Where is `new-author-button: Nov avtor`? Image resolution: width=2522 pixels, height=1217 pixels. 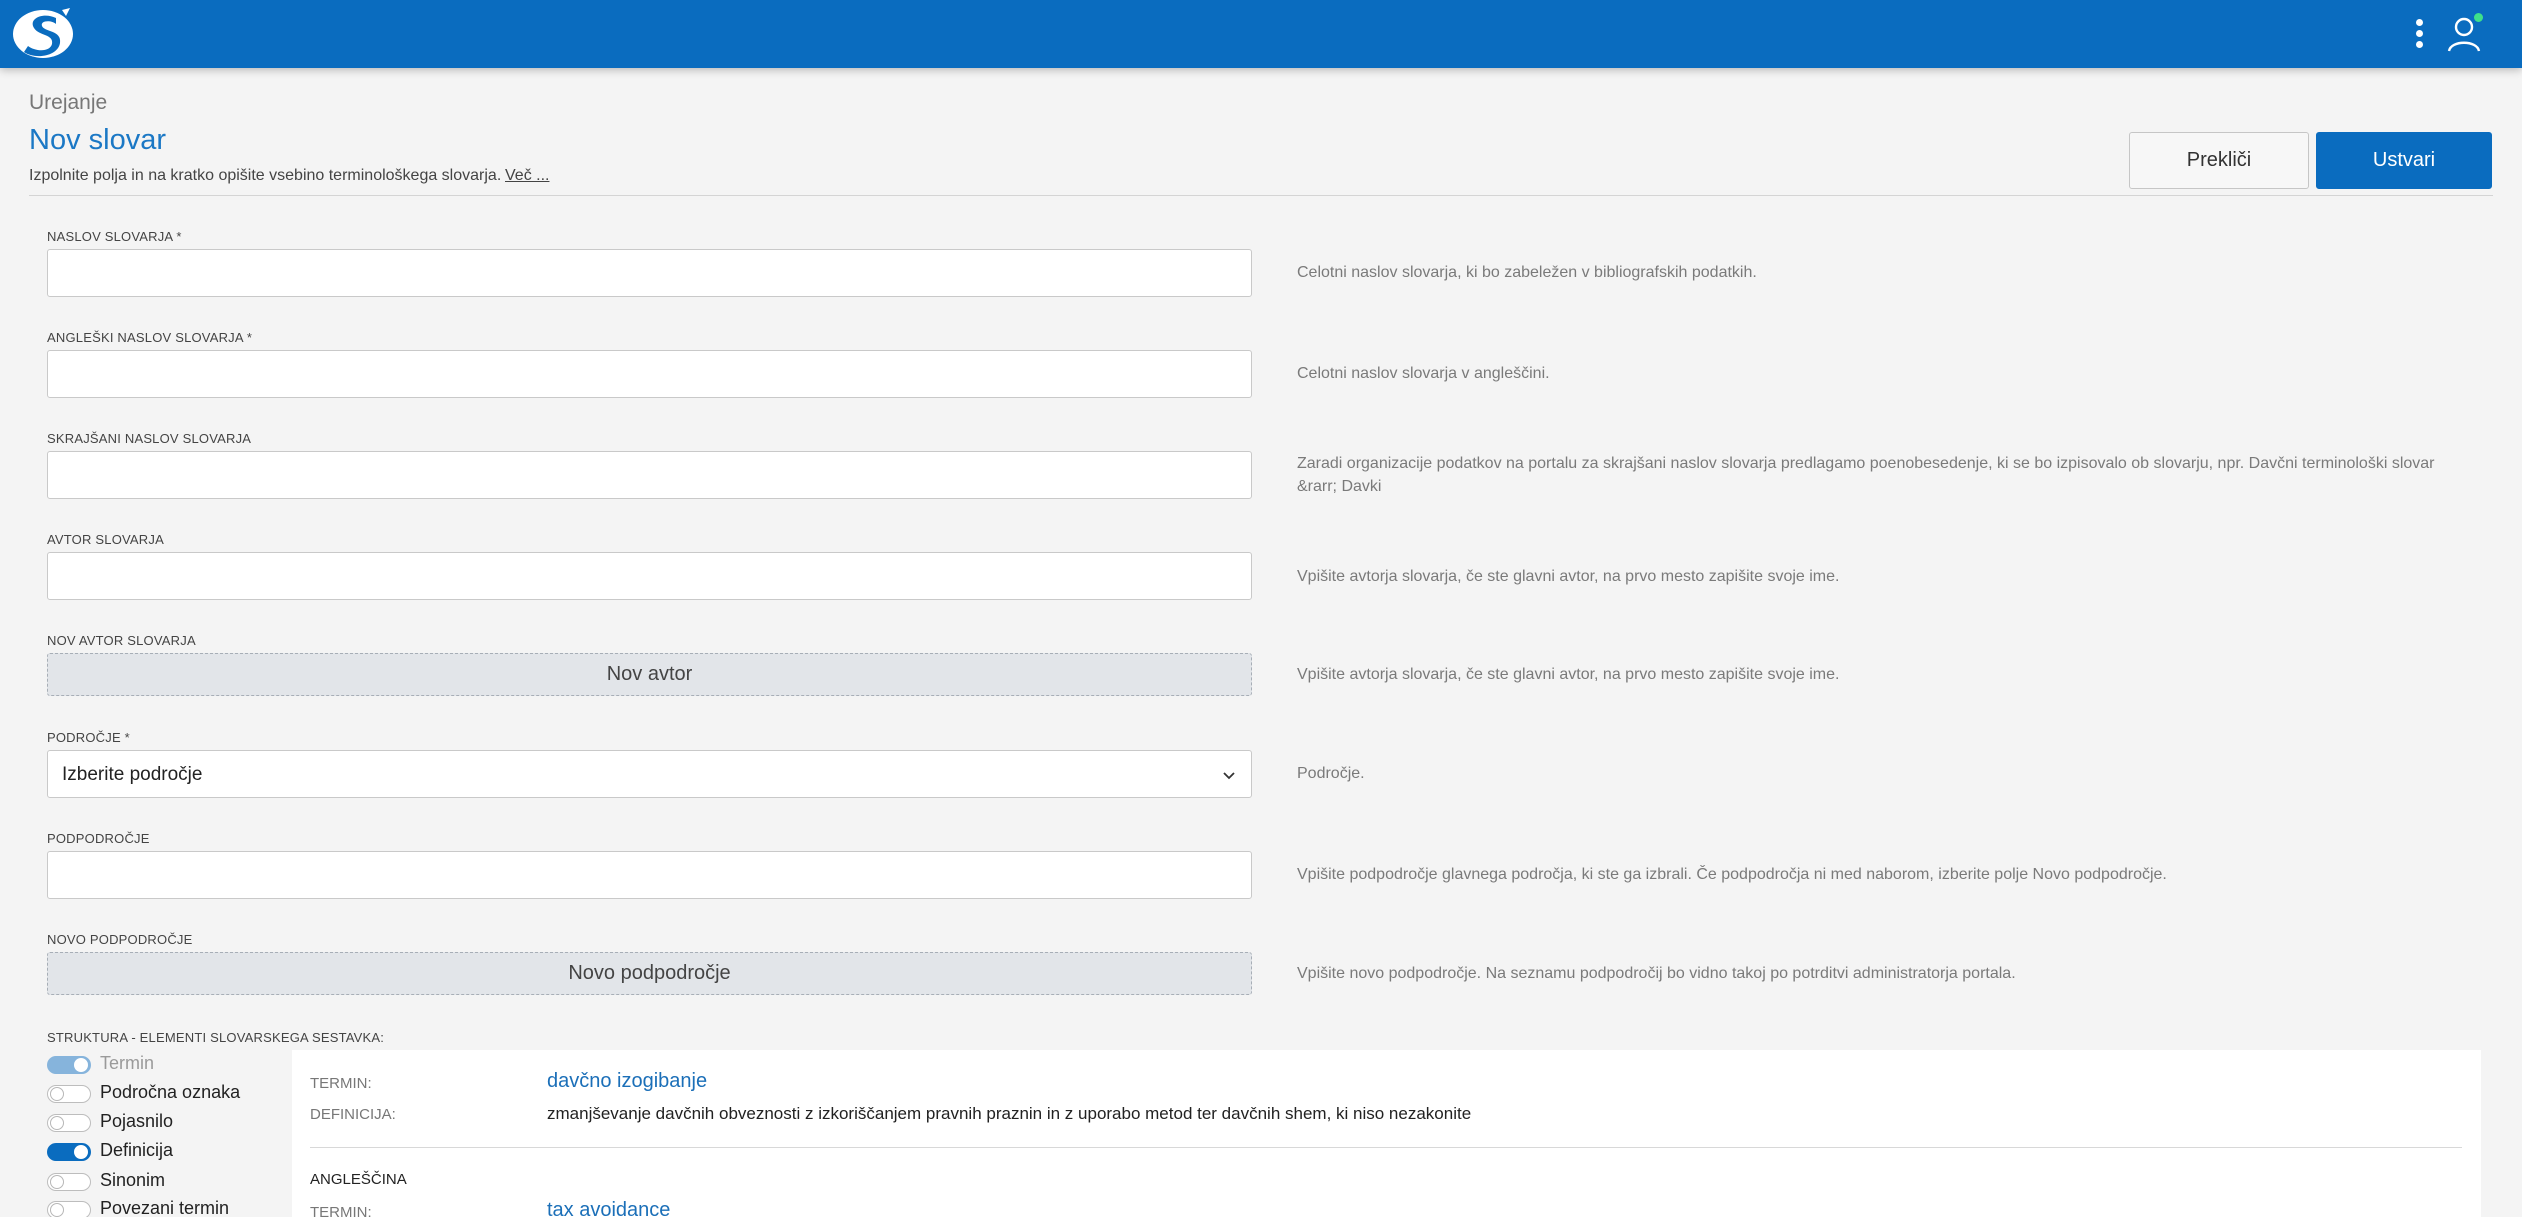
new-author-button: Nov avtor is located at coordinates (649, 674).